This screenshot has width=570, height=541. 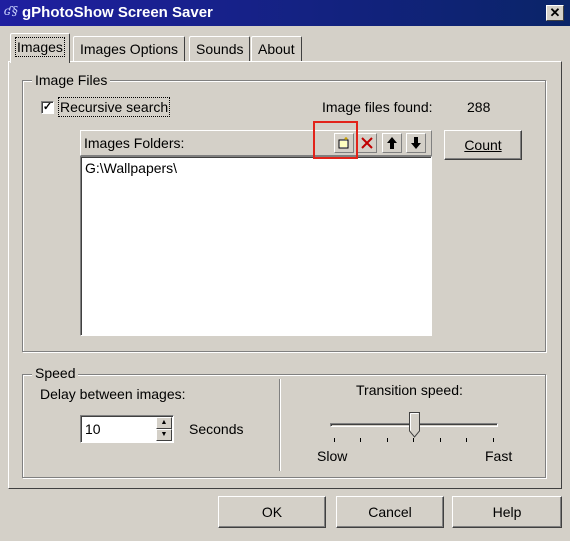 I want to click on delete-icon, so click(x=367, y=143).